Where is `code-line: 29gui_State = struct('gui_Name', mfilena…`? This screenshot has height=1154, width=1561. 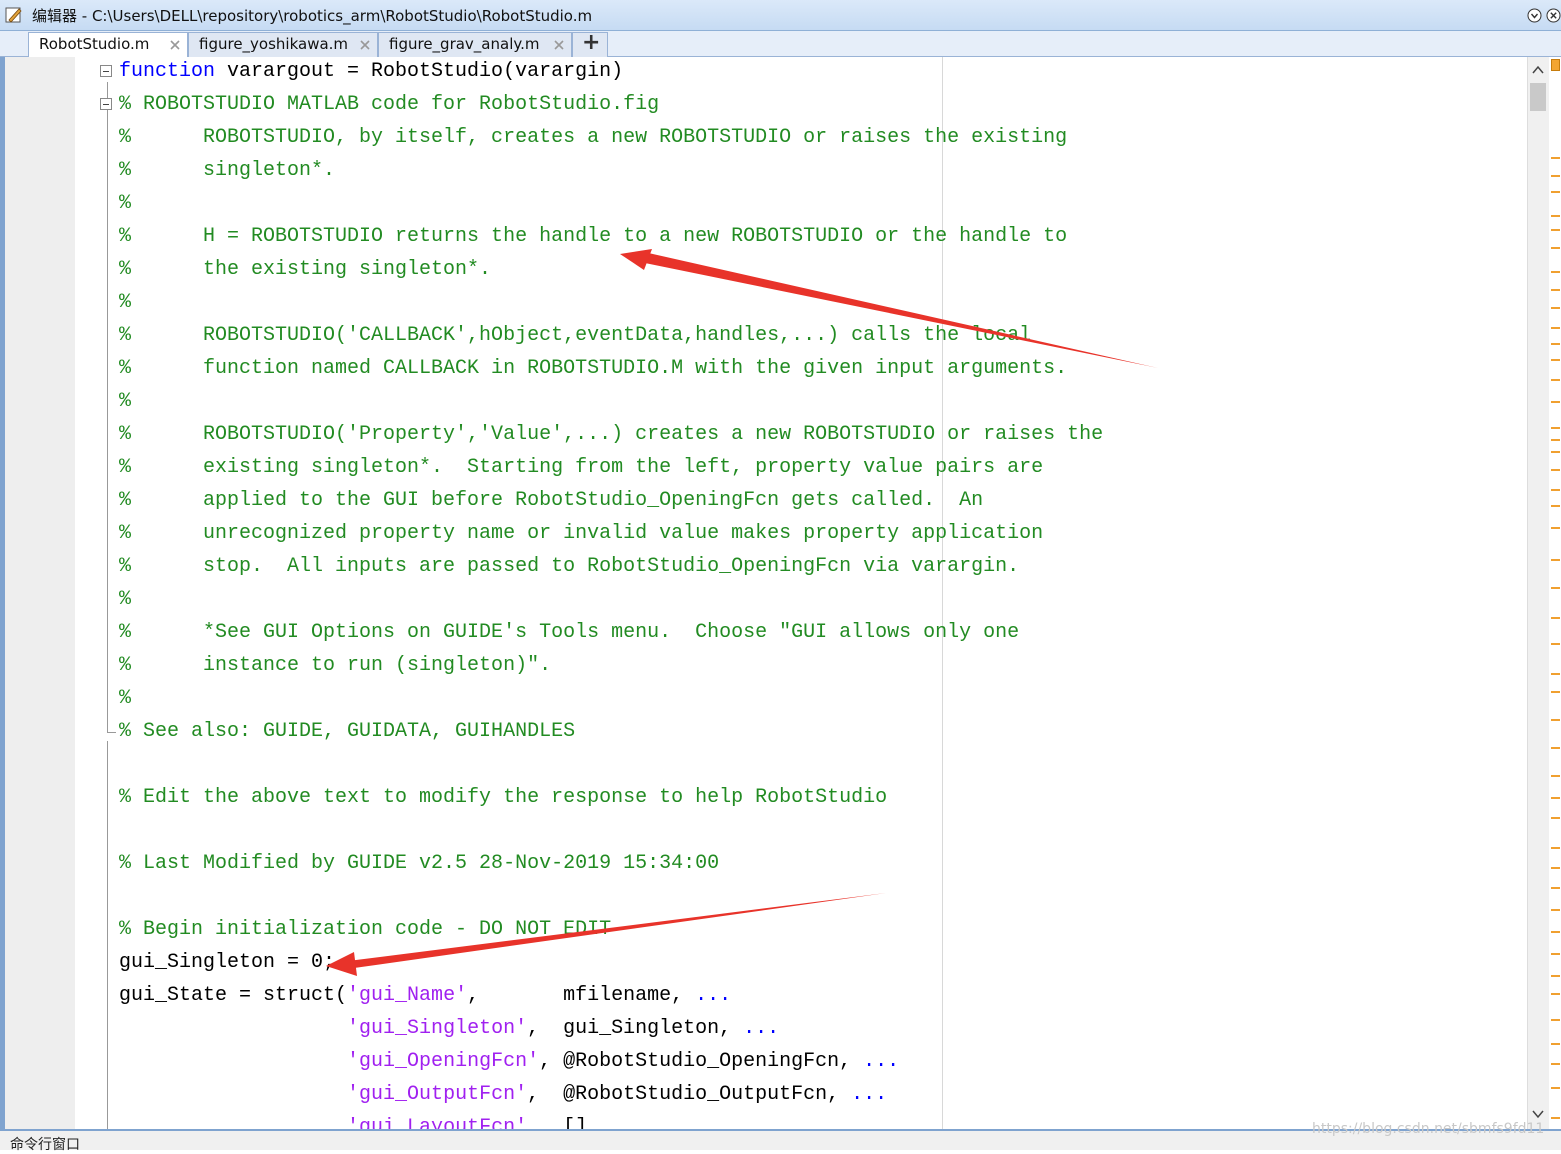 code-line: 29gui_State = struct('gui_Name', mfilena… is located at coordinates (801, 997).